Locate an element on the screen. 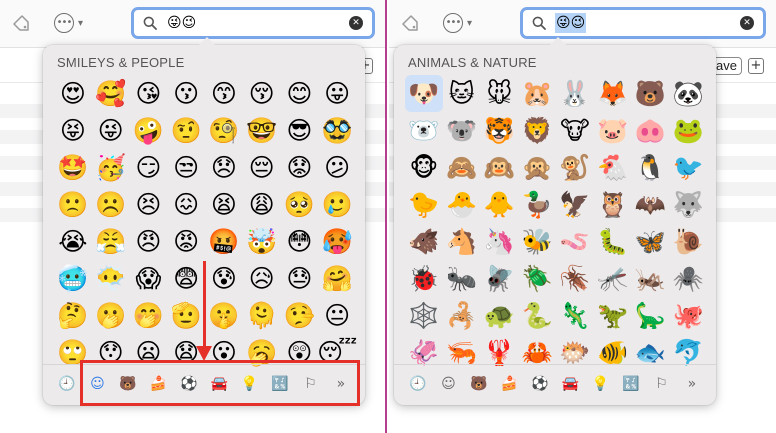  emoji-cell: 🤯 is located at coordinates (262, 241).